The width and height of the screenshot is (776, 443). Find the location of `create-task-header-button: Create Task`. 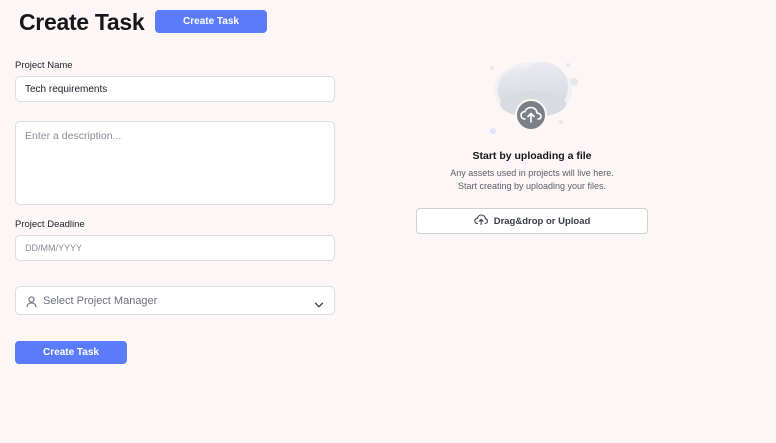

create-task-header-button: Create Task is located at coordinates (211, 21).